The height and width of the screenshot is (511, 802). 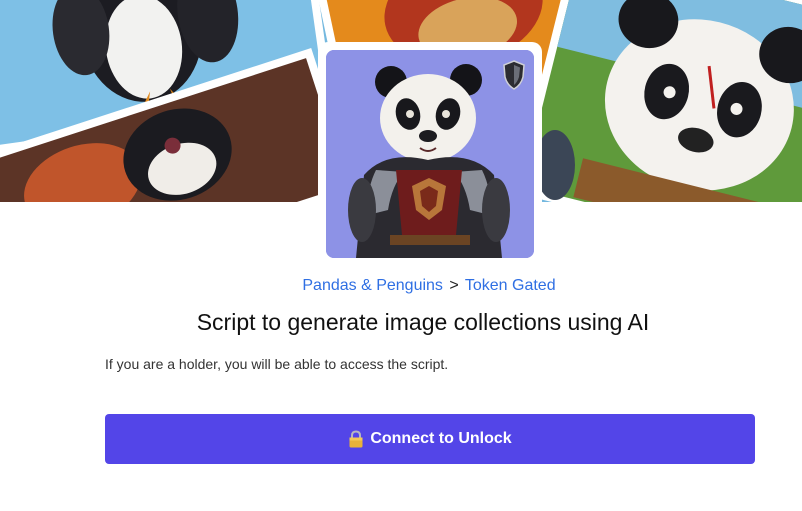 I want to click on connect-to-unlock-label: Connect to Unlock, so click(x=441, y=438).